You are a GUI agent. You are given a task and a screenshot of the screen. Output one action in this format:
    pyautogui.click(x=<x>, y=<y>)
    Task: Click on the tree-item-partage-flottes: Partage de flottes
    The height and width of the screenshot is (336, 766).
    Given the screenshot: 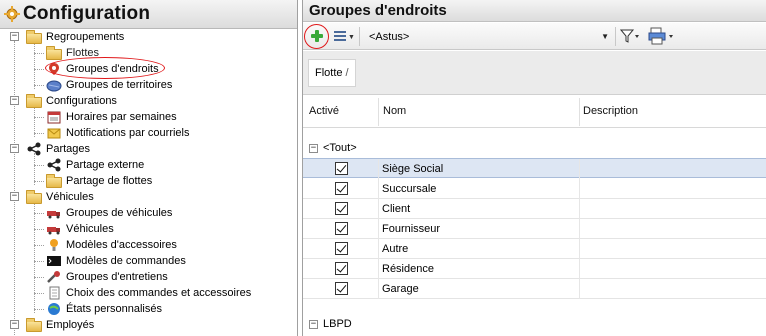 What is the action you would take?
    pyautogui.click(x=99, y=181)
    